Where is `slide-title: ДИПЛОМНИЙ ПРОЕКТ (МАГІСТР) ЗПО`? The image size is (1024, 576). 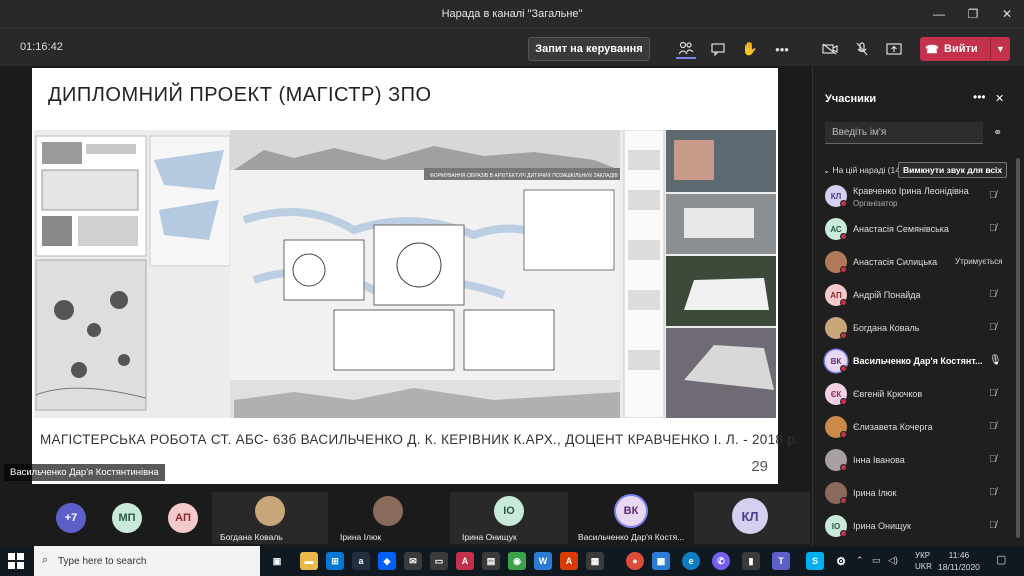
slide-title: ДИПЛОМНИЙ ПРОЕКТ (МАГІСТР) ЗПО is located at coordinates (240, 95).